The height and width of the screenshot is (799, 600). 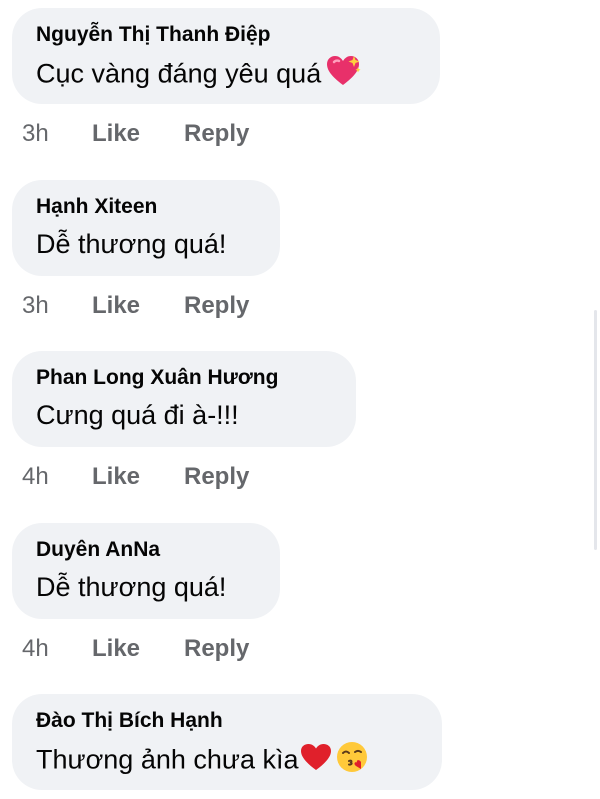 I want to click on comment-text: Thương ảnh chưa kìa, so click(x=227, y=761).